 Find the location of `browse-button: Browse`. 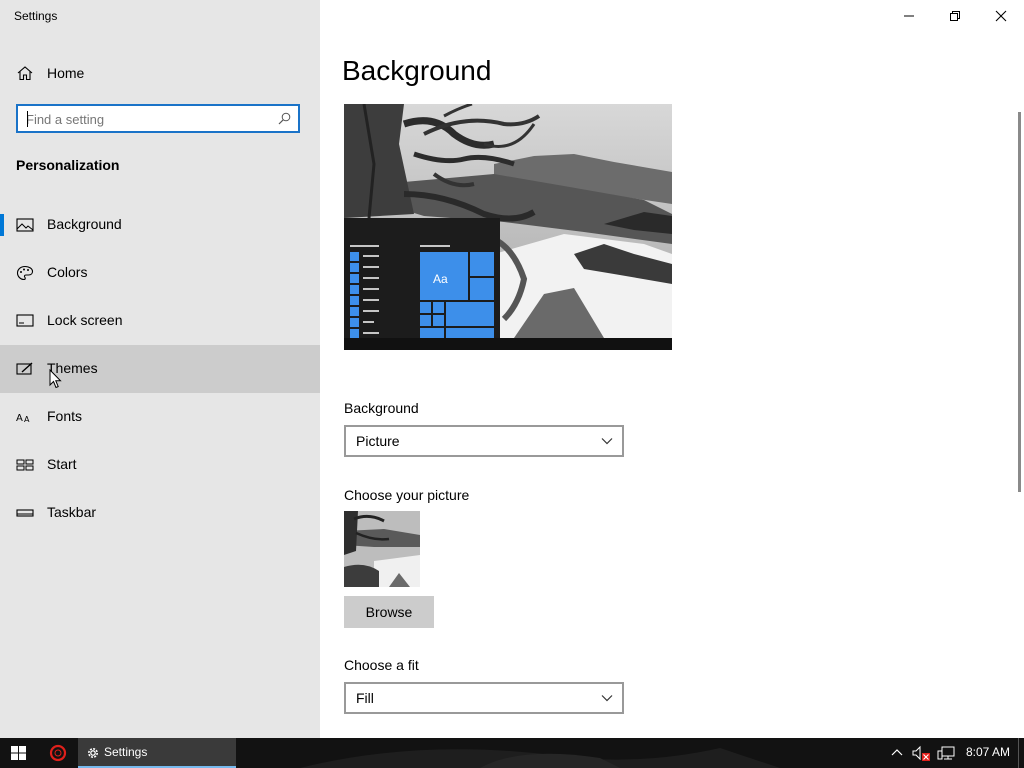

browse-button: Browse is located at coordinates (389, 612).